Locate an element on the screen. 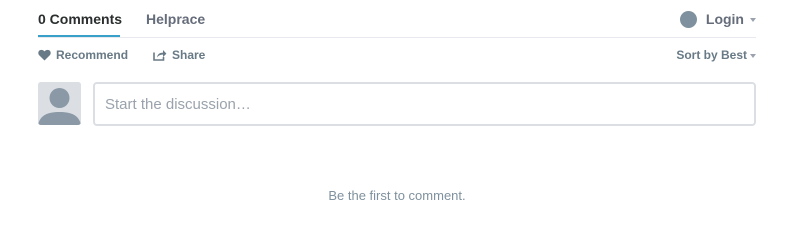 The width and height of the screenshot is (793, 244). top-nav: 0 Comments Helprace Login is located at coordinates (397, 19).